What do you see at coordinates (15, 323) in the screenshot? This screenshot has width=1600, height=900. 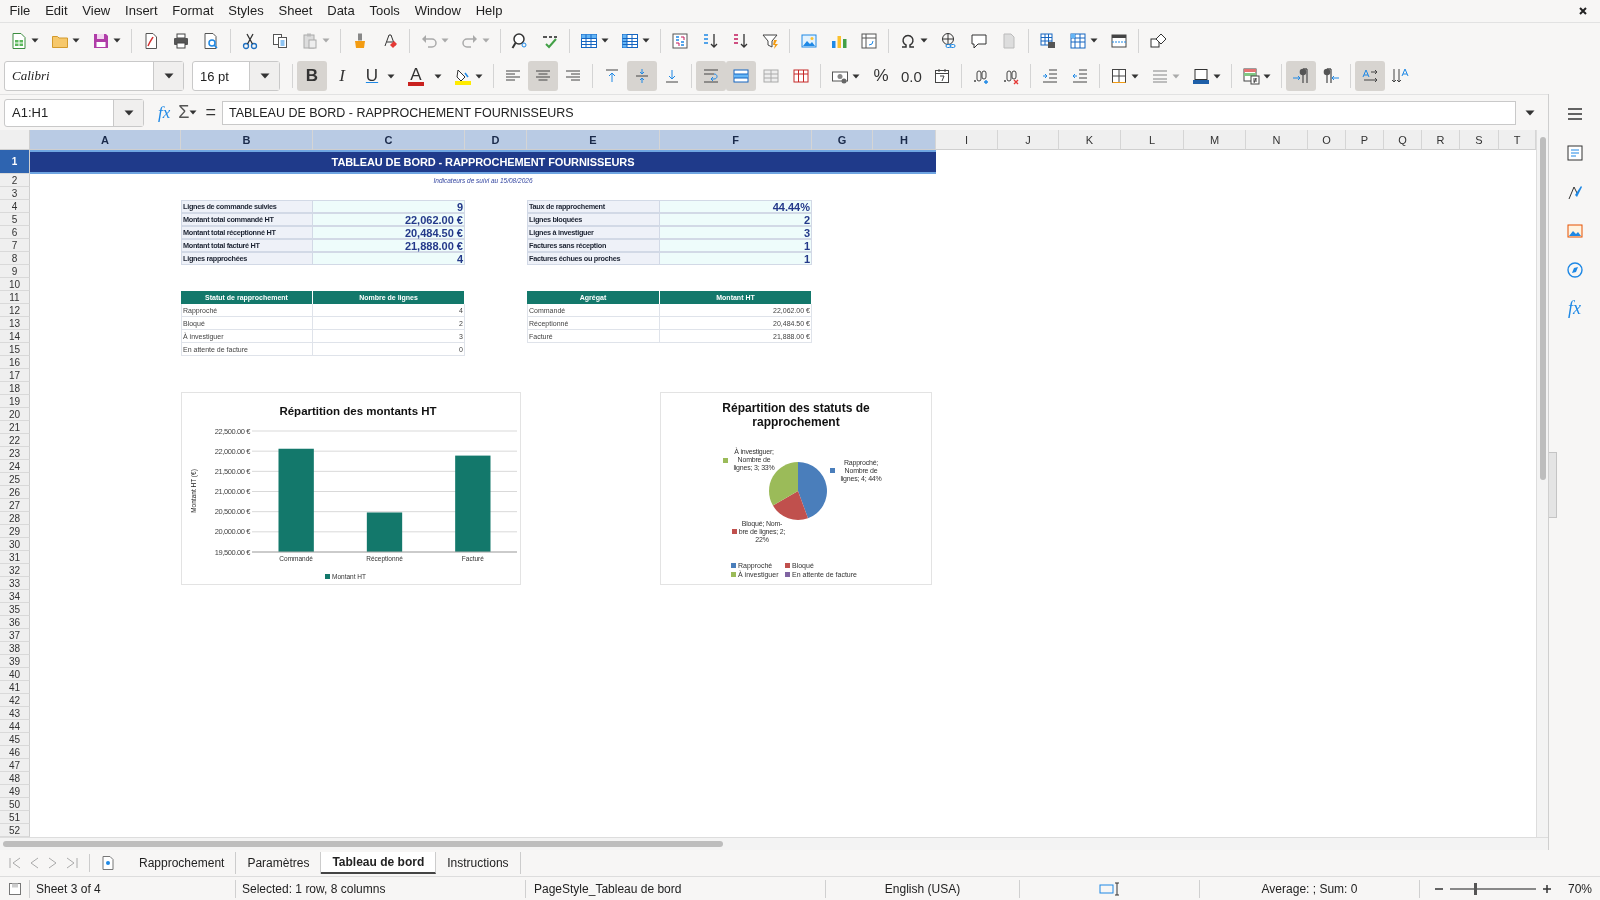 I see `row-header: 13` at bounding box center [15, 323].